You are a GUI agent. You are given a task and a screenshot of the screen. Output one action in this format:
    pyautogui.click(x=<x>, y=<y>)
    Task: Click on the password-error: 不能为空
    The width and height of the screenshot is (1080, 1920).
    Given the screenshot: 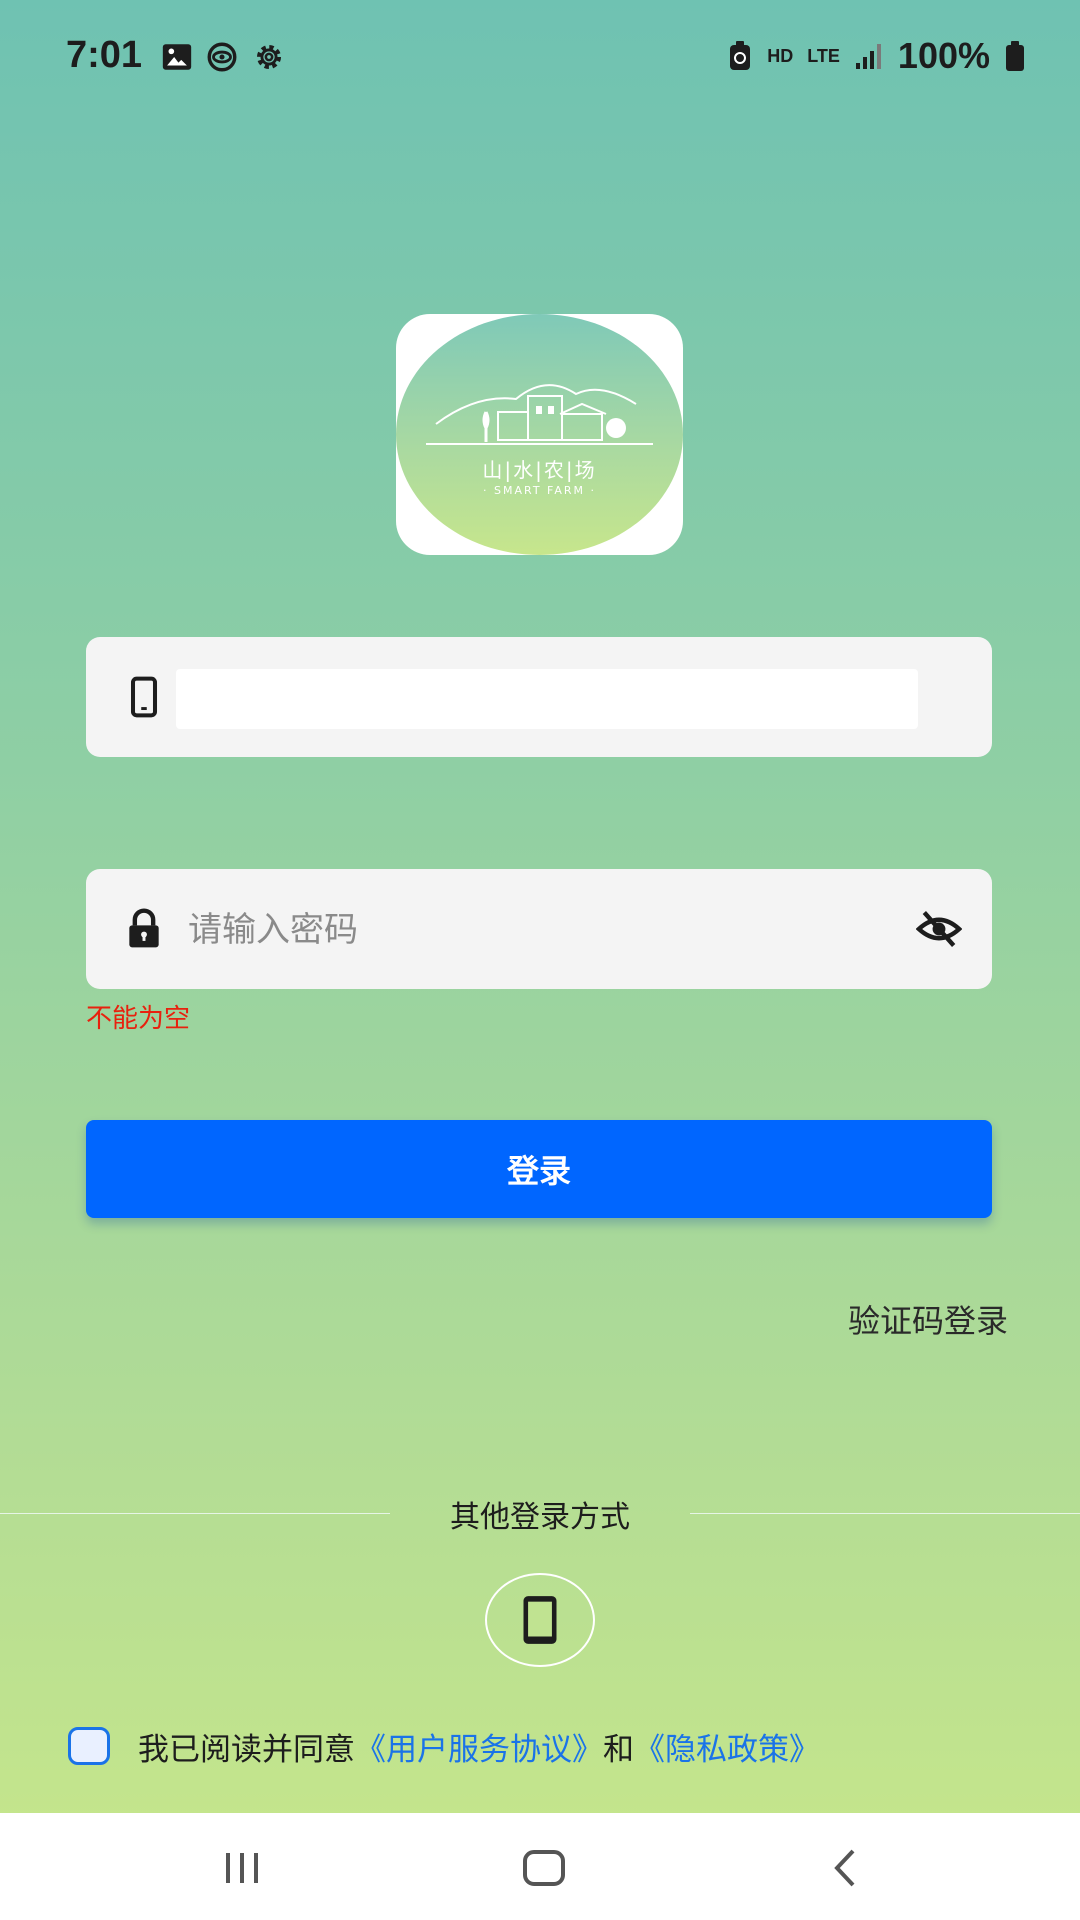 What is the action you would take?
    pyautogui.click(x=138, y=1019)
    